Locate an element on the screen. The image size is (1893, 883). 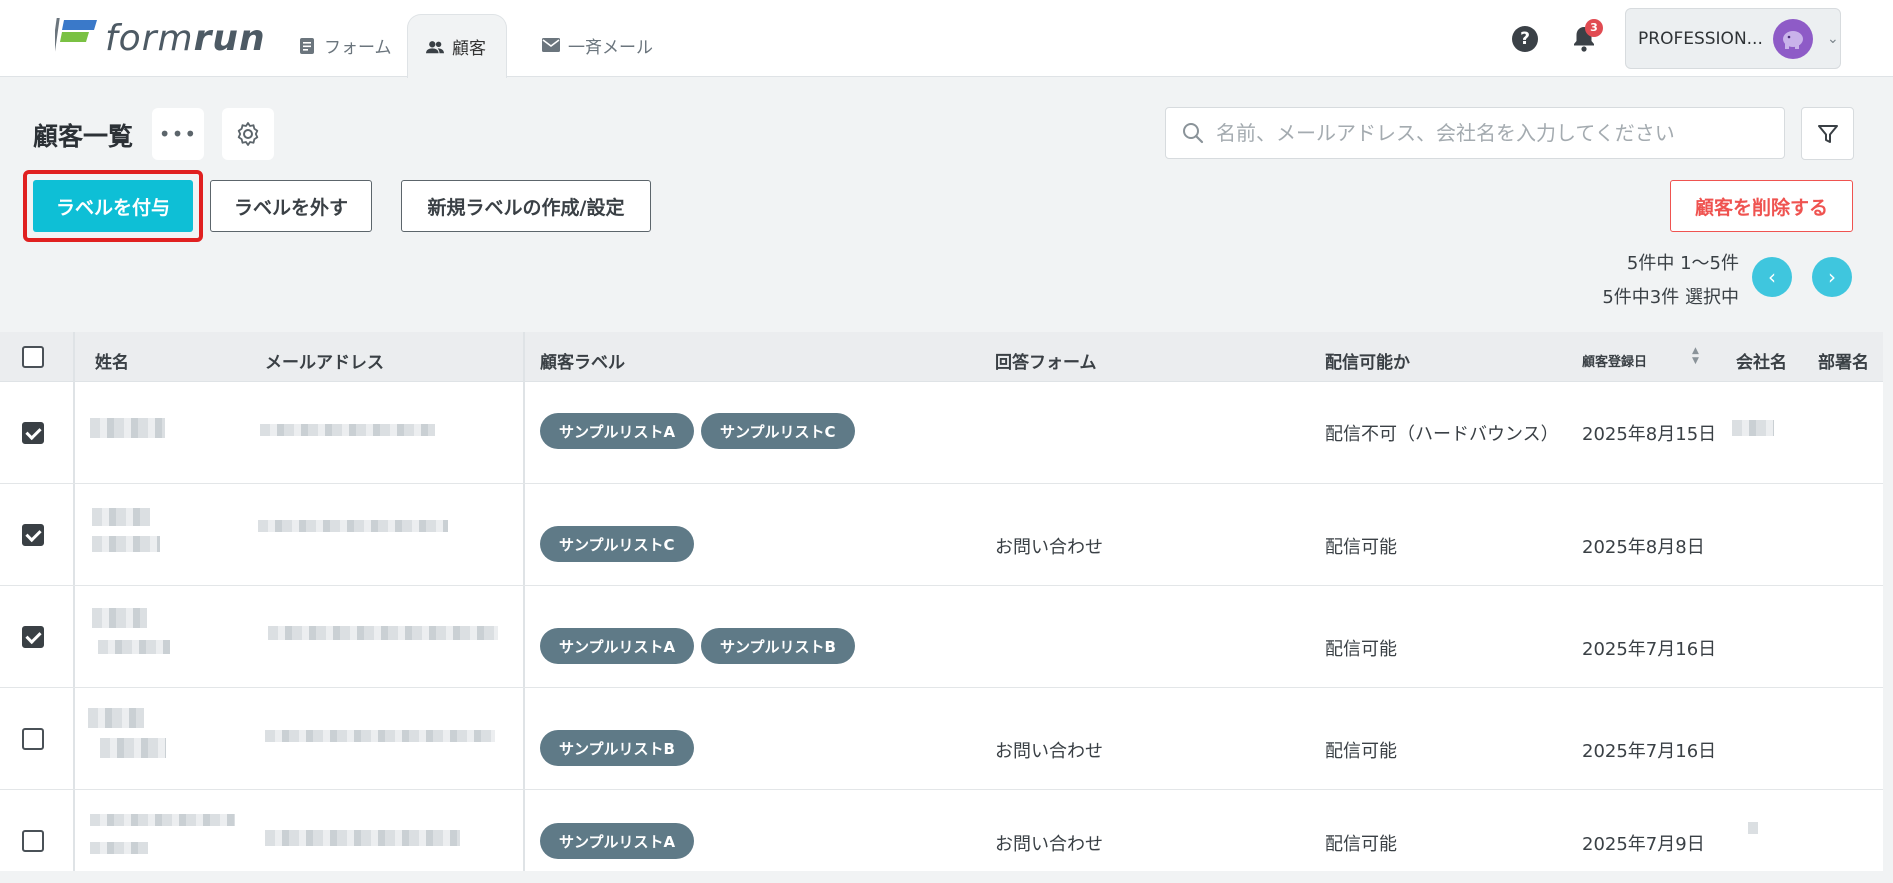
flag-logo-icon is located at coordinates (76, 38).